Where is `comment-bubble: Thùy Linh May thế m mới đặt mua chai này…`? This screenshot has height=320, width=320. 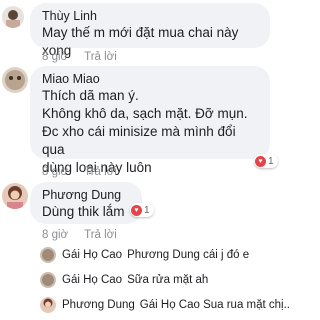 comment-bubble: Thùy Linh May thế m mới đặt mua chai này… is located at coordinates (150, 30).